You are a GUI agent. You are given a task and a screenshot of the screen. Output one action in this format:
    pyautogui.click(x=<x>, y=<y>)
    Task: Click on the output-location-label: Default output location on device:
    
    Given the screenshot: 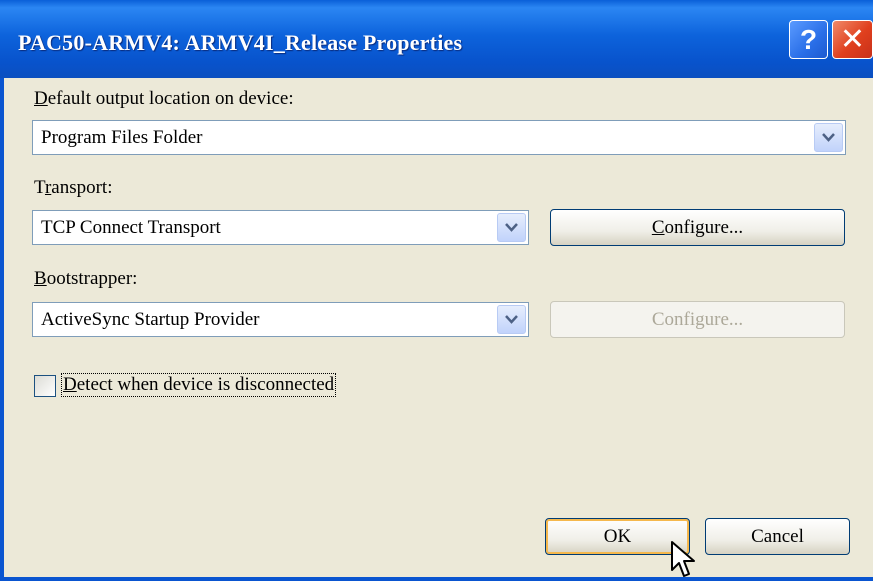 What is the action you would take?
    pyautogui.click(x=164, y=98)
    